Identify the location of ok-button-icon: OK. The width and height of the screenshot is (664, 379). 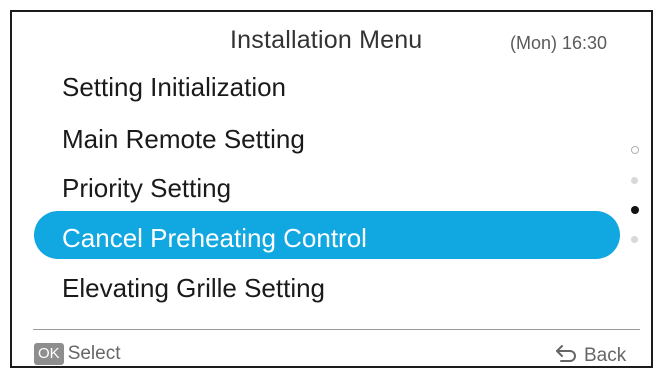
(49, 354).